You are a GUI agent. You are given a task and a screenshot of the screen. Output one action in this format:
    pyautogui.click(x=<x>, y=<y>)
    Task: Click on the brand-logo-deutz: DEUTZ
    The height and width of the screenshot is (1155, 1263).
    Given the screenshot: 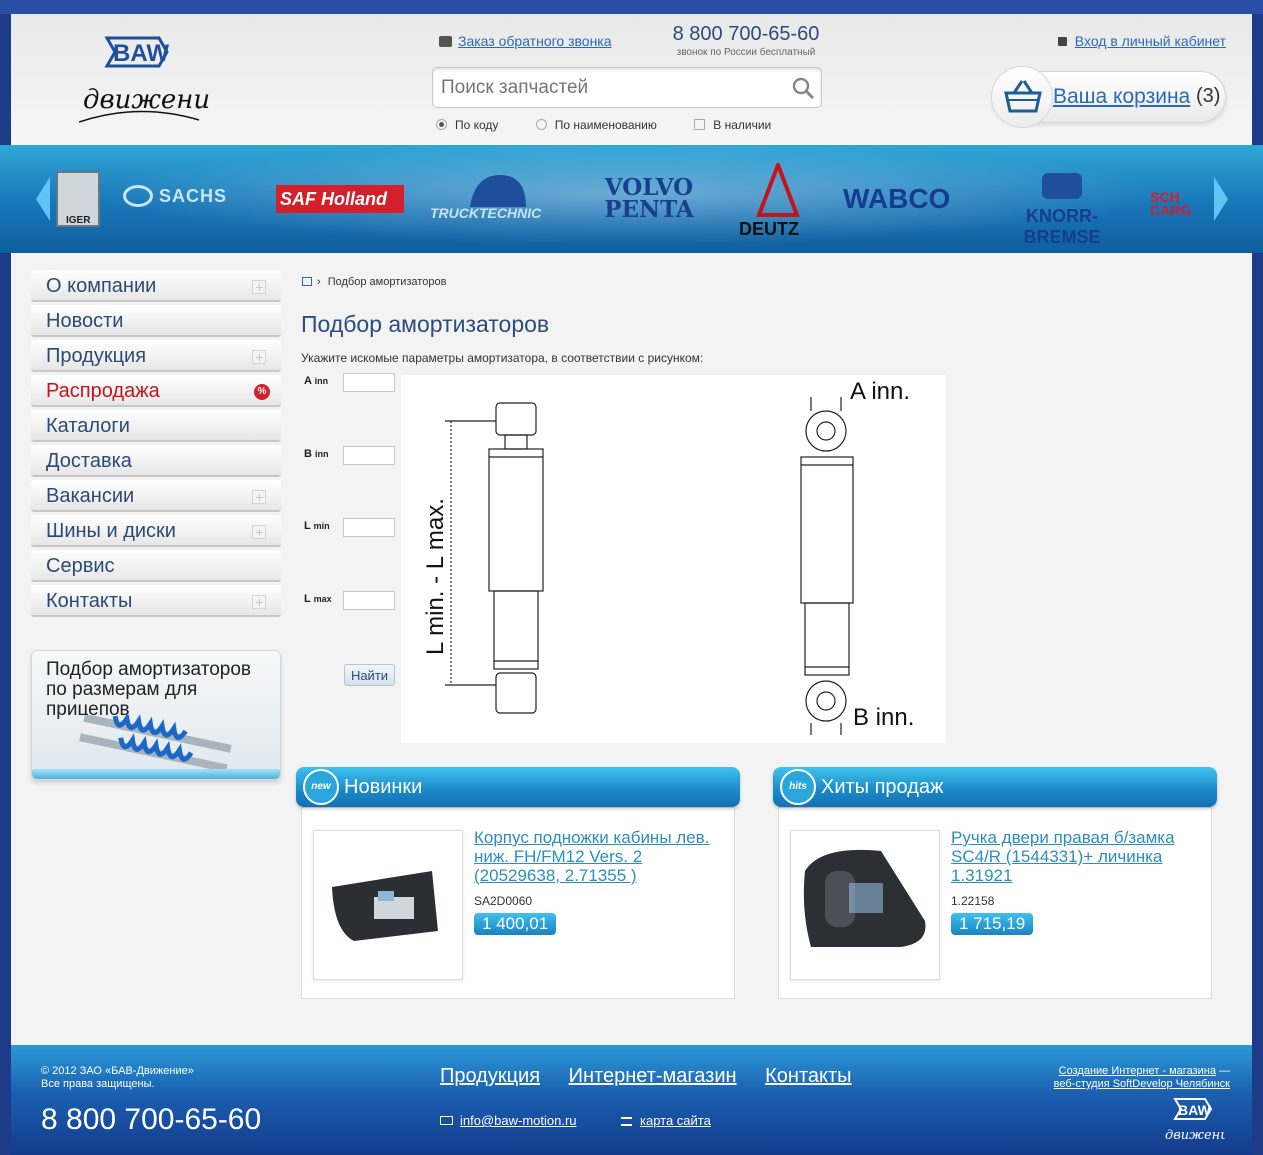 What is the action you would take?
    pyautogui.click(x=778, y=199)
    